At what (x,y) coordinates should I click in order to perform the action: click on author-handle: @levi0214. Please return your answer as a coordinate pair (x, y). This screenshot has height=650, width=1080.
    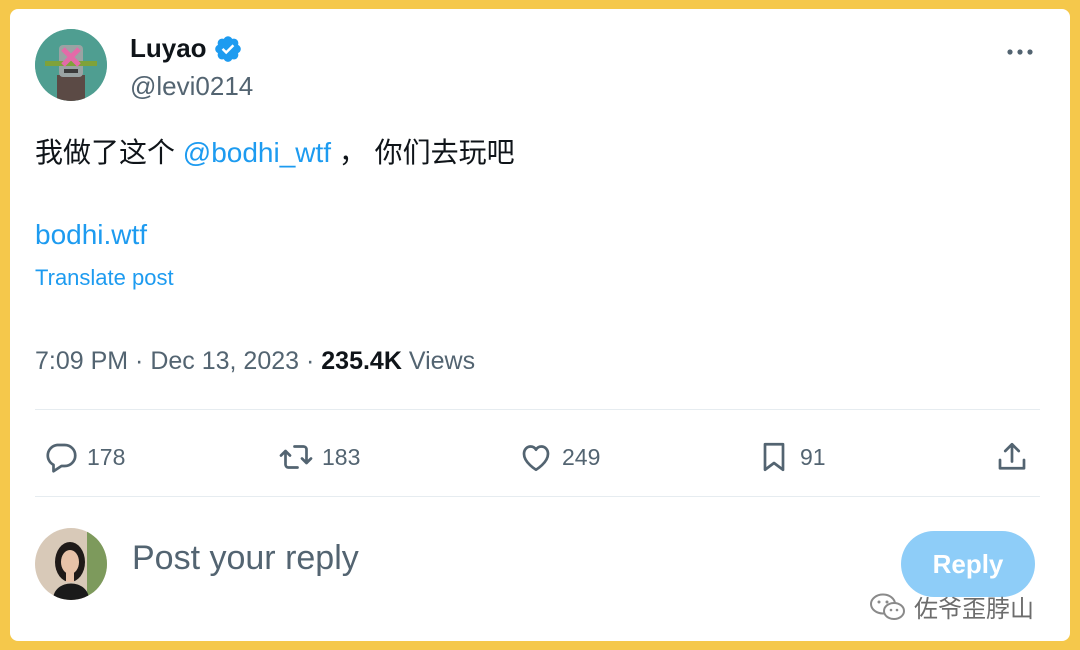
    Looking at the image, I should click on (191, 86).